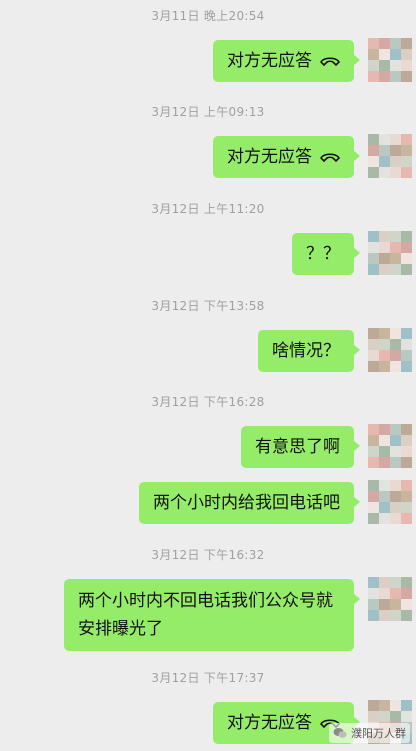  What do you see at coordinates (323, 254) in the screenshot?
I see `message-text: ？？` at bounding box center [323, 254].